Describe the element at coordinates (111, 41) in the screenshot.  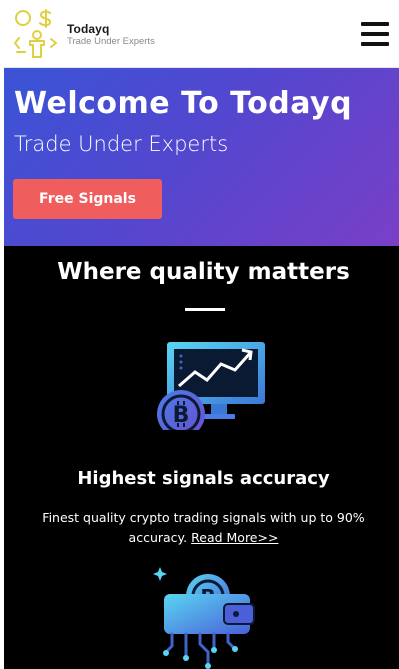
I see `brand-tagline: Trade Under Experts` at that location.